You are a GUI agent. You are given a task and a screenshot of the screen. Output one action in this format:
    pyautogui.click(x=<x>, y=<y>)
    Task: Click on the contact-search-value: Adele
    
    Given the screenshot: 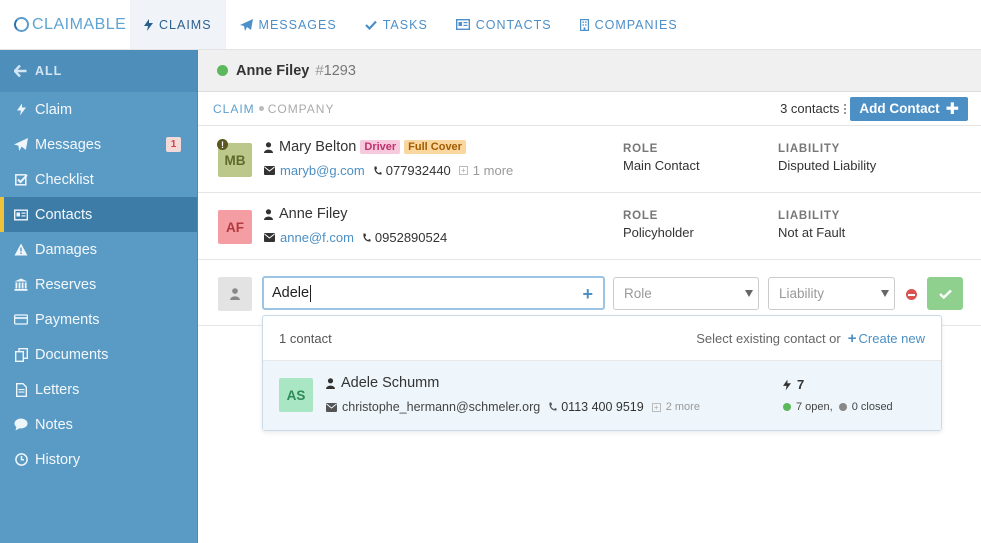 What is the action you would take?
    pyautogui.click(x=291, y=293)
    